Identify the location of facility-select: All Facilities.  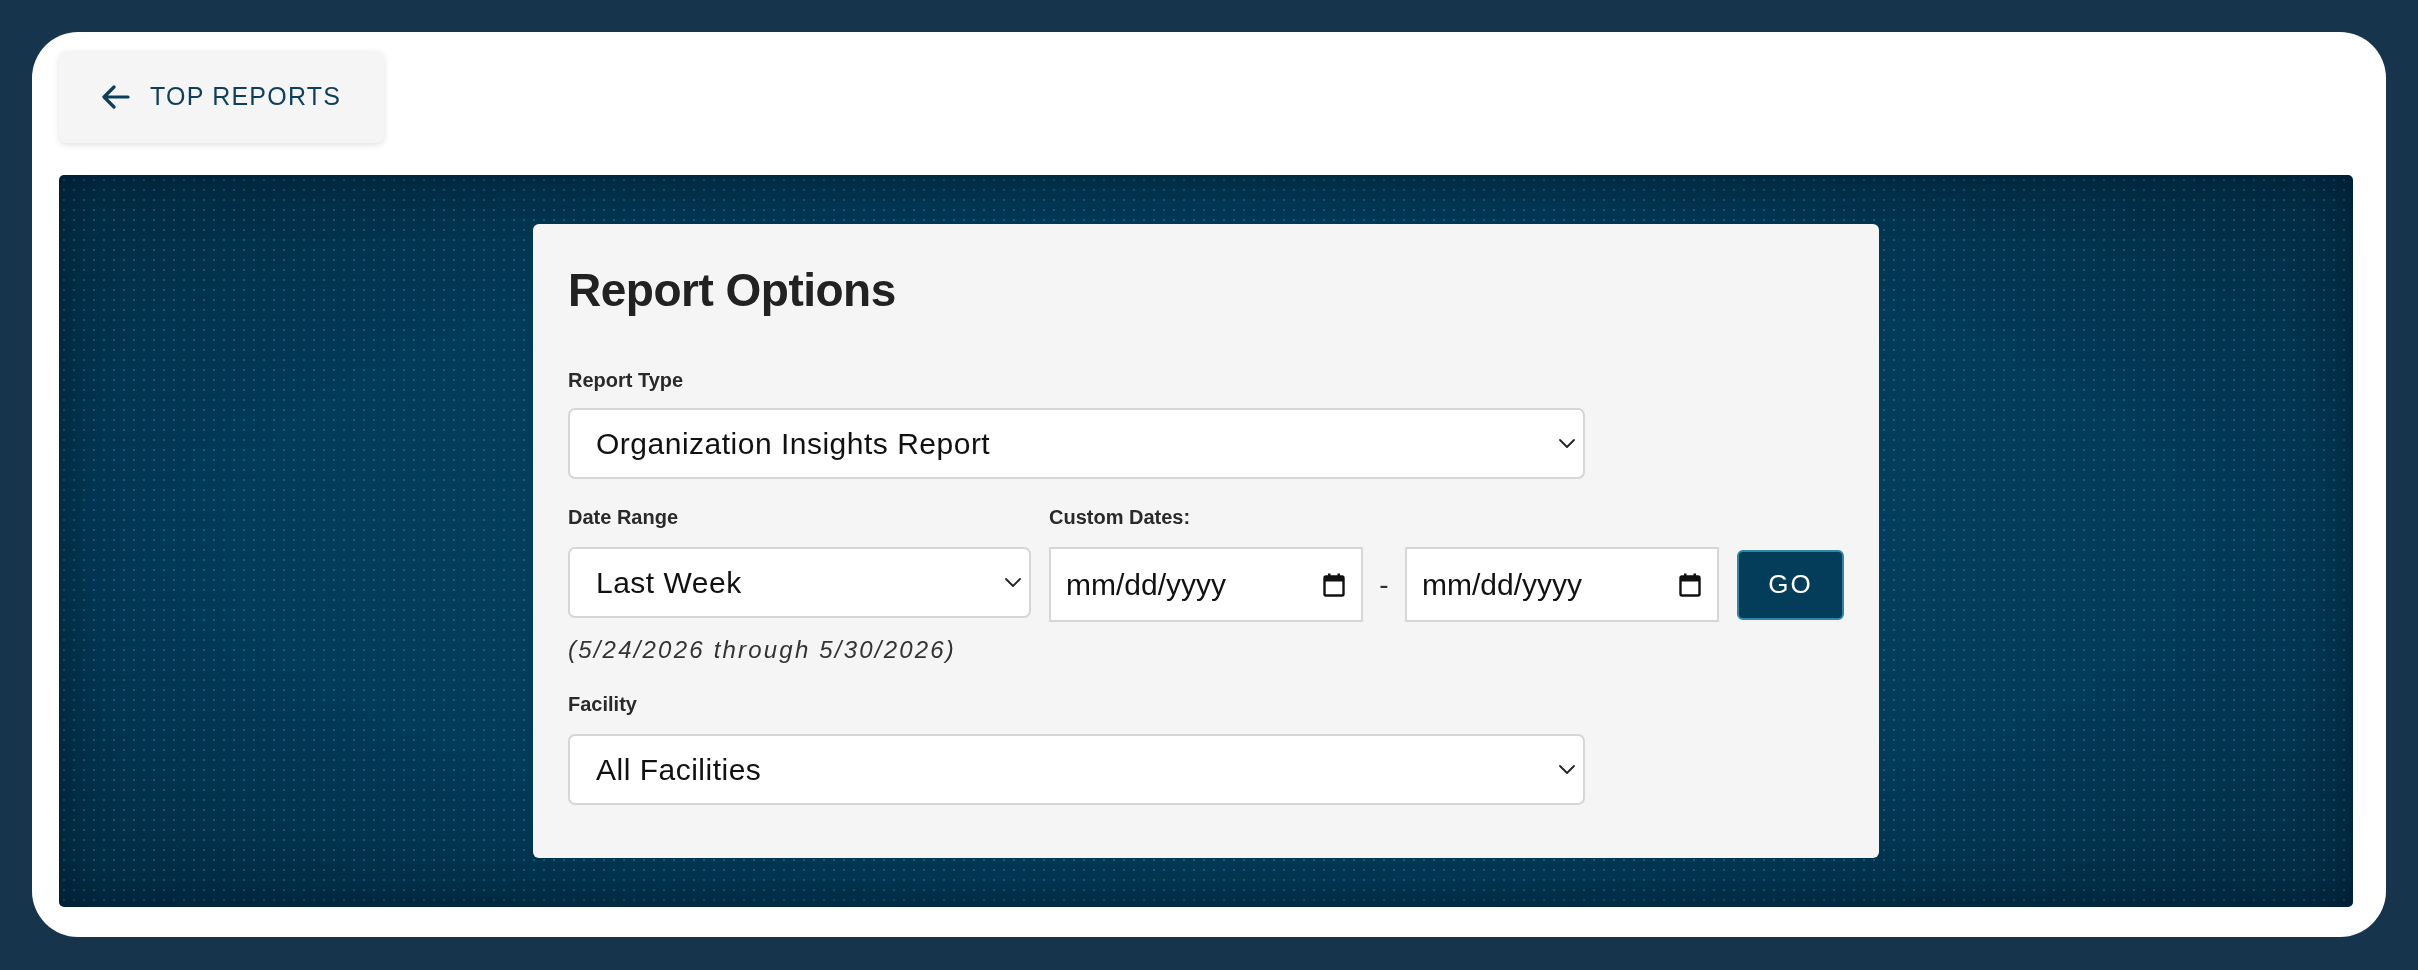
(1076, 769).